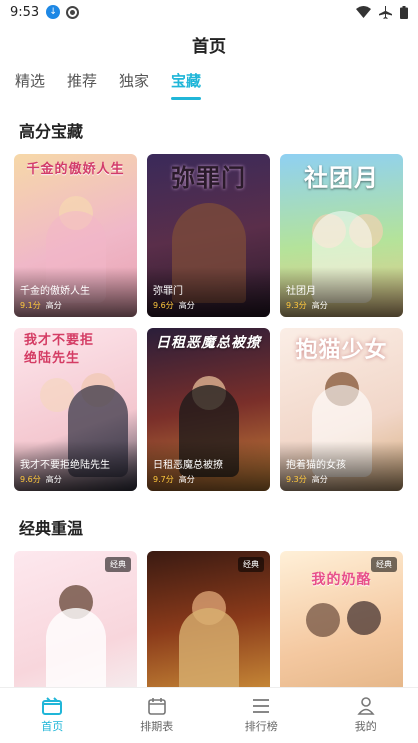  I want to click on tab-featured: 精选, so click(30, 85).